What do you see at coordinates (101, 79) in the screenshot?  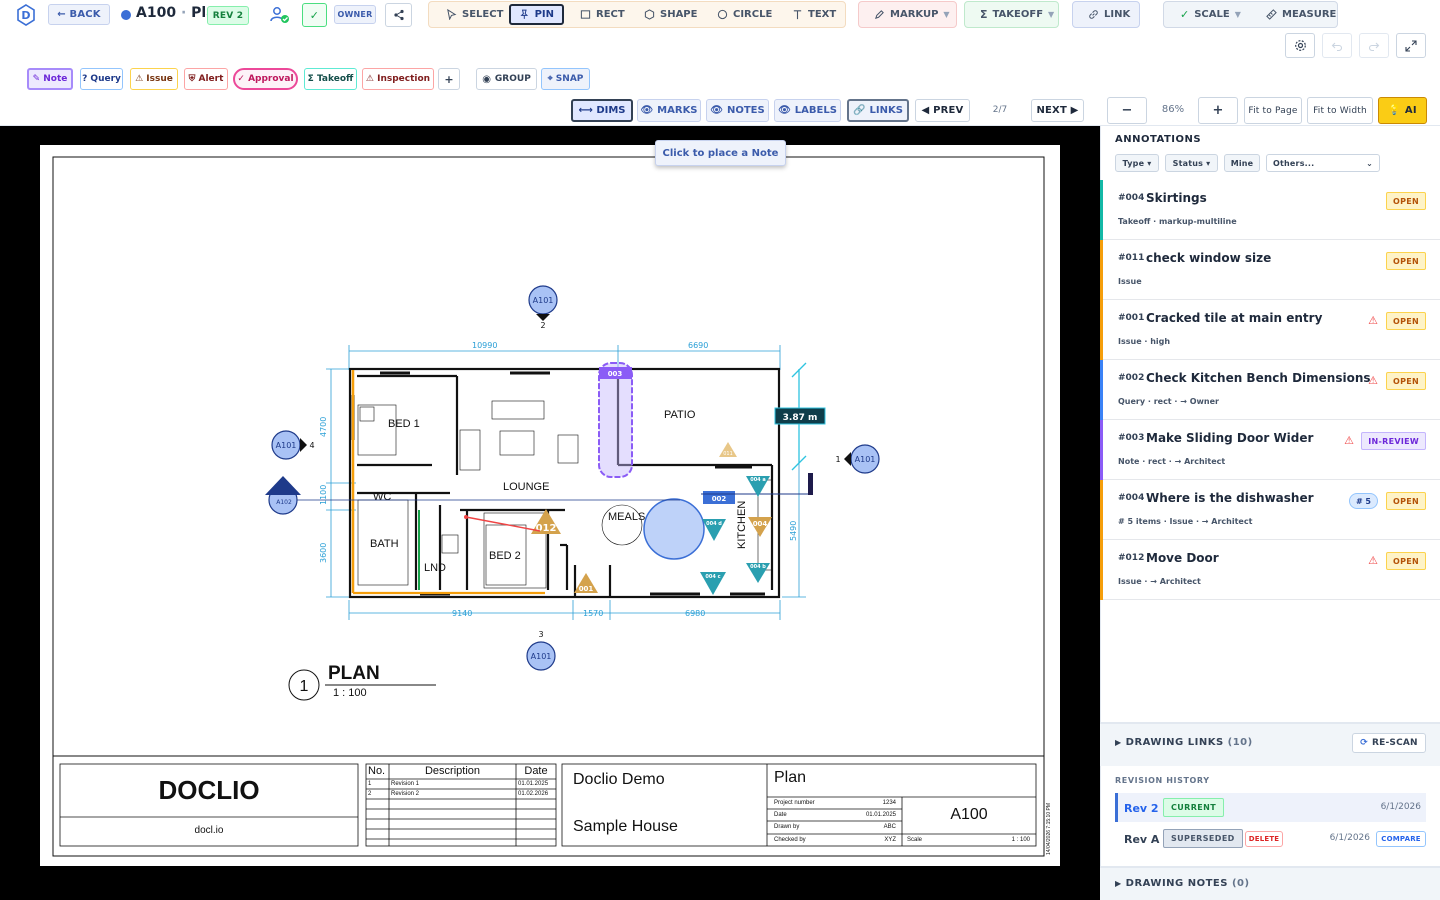 I see `pill-query: ? Query` at bounding box center [101, 79].